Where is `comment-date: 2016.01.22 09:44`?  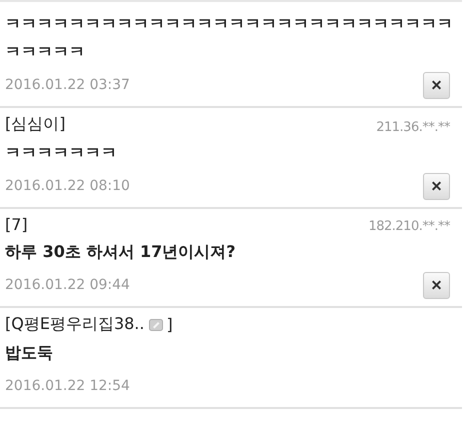
comment-date: 2016.01.22 09:44 is located at coordinates (67, 285).